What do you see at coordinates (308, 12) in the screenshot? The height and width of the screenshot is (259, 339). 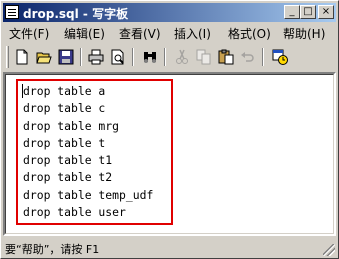 I see `maximize-button: □` at bounding box center [308, 12].